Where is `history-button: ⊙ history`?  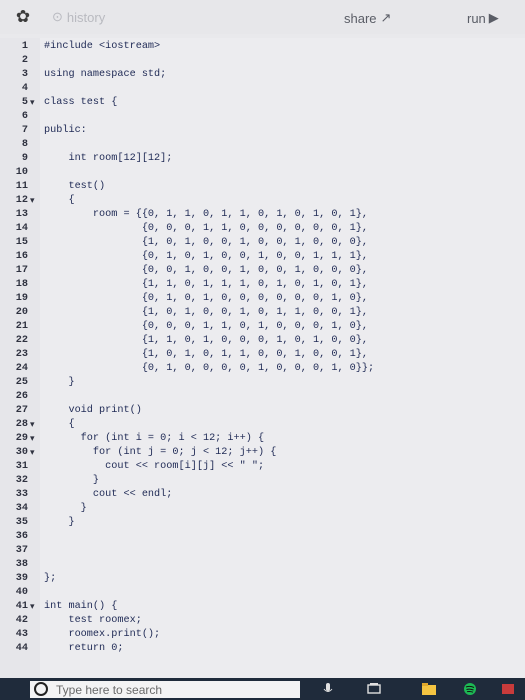 history-button: ⊙ history is located at coordinates (78, 17).